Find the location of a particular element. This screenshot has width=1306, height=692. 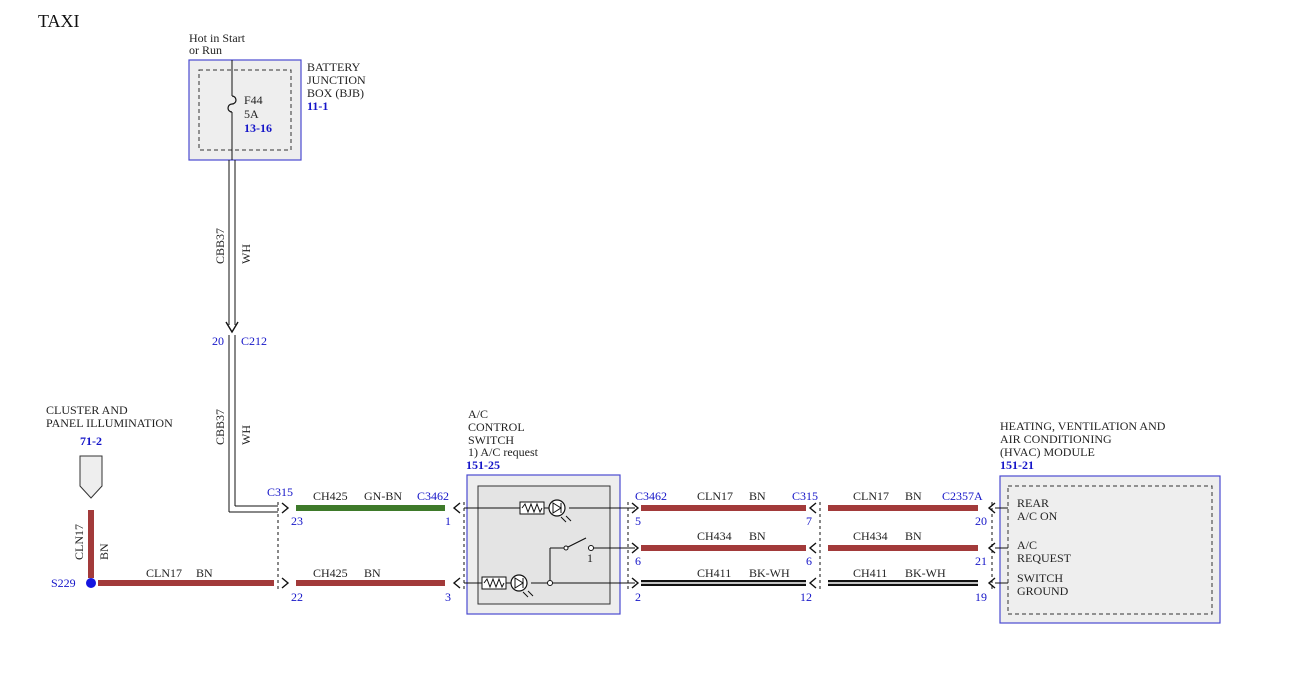

led-top-icon is located at coordinates (557, 508).